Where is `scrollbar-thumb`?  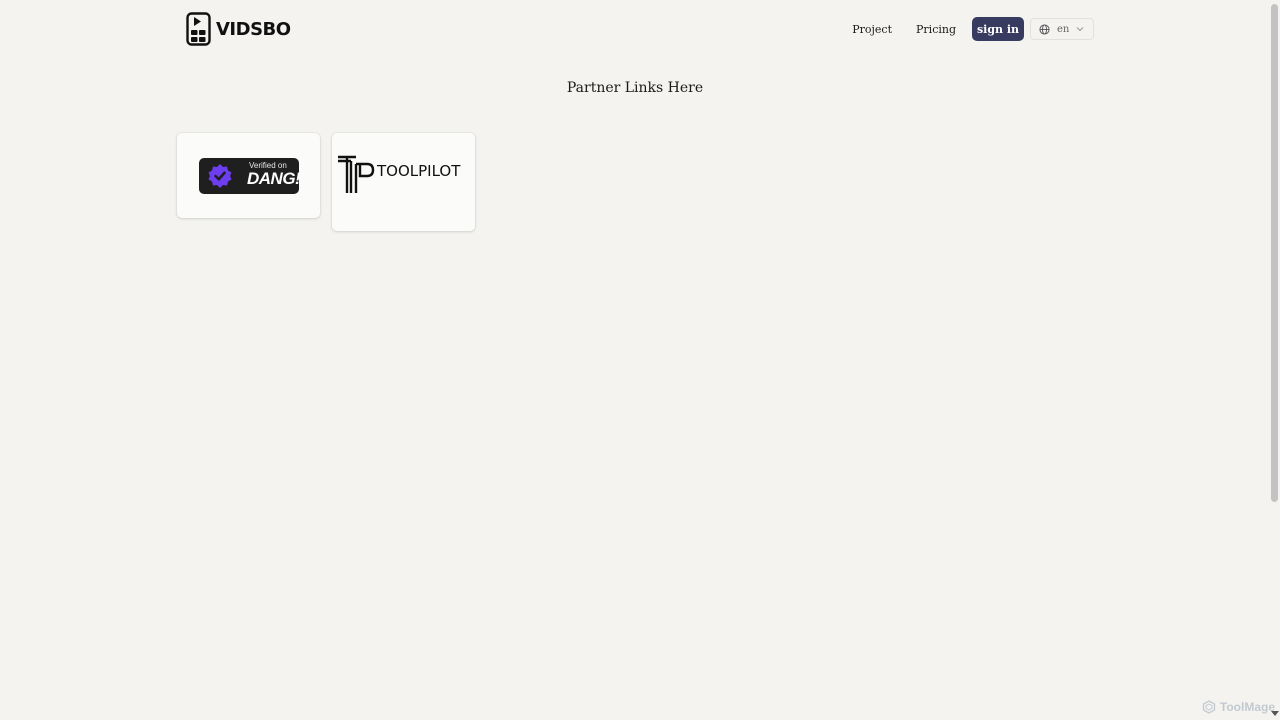
scrollbar-thumb is located at coordinates (1274, 253).